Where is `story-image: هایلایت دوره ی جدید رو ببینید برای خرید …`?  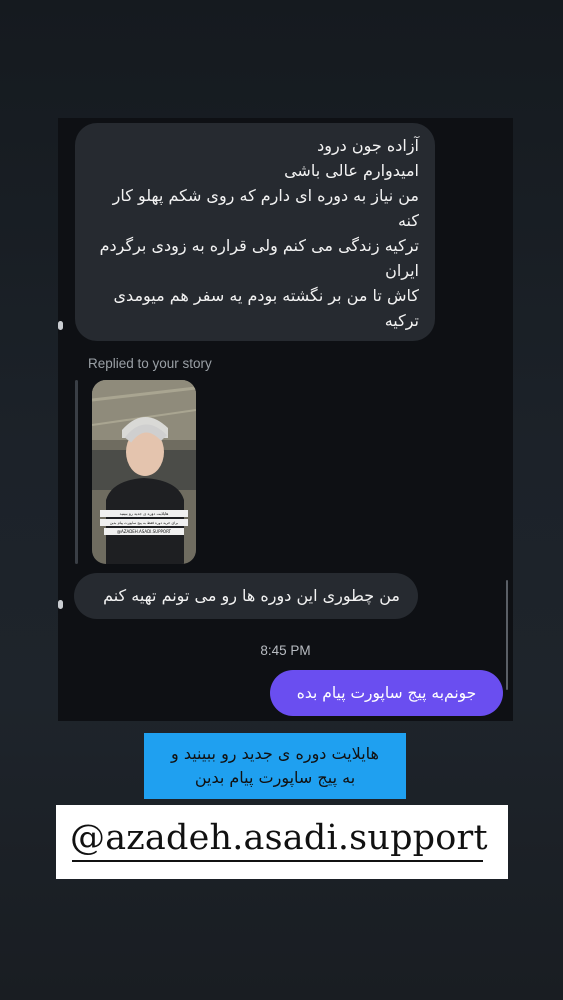
story-image: هایلایت دوره ی جدید رو ببینید برای خرید … is located at coordinates (144, 472).